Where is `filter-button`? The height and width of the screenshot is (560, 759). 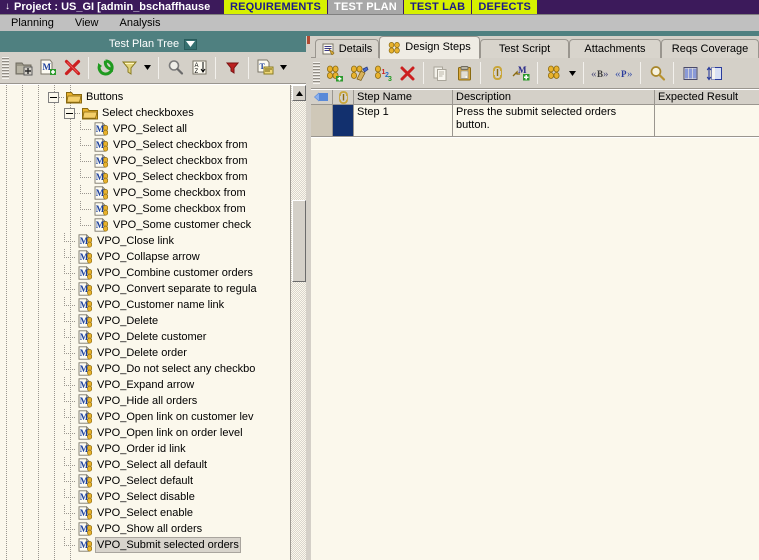
filter-button is located at coordinates (129, 68).